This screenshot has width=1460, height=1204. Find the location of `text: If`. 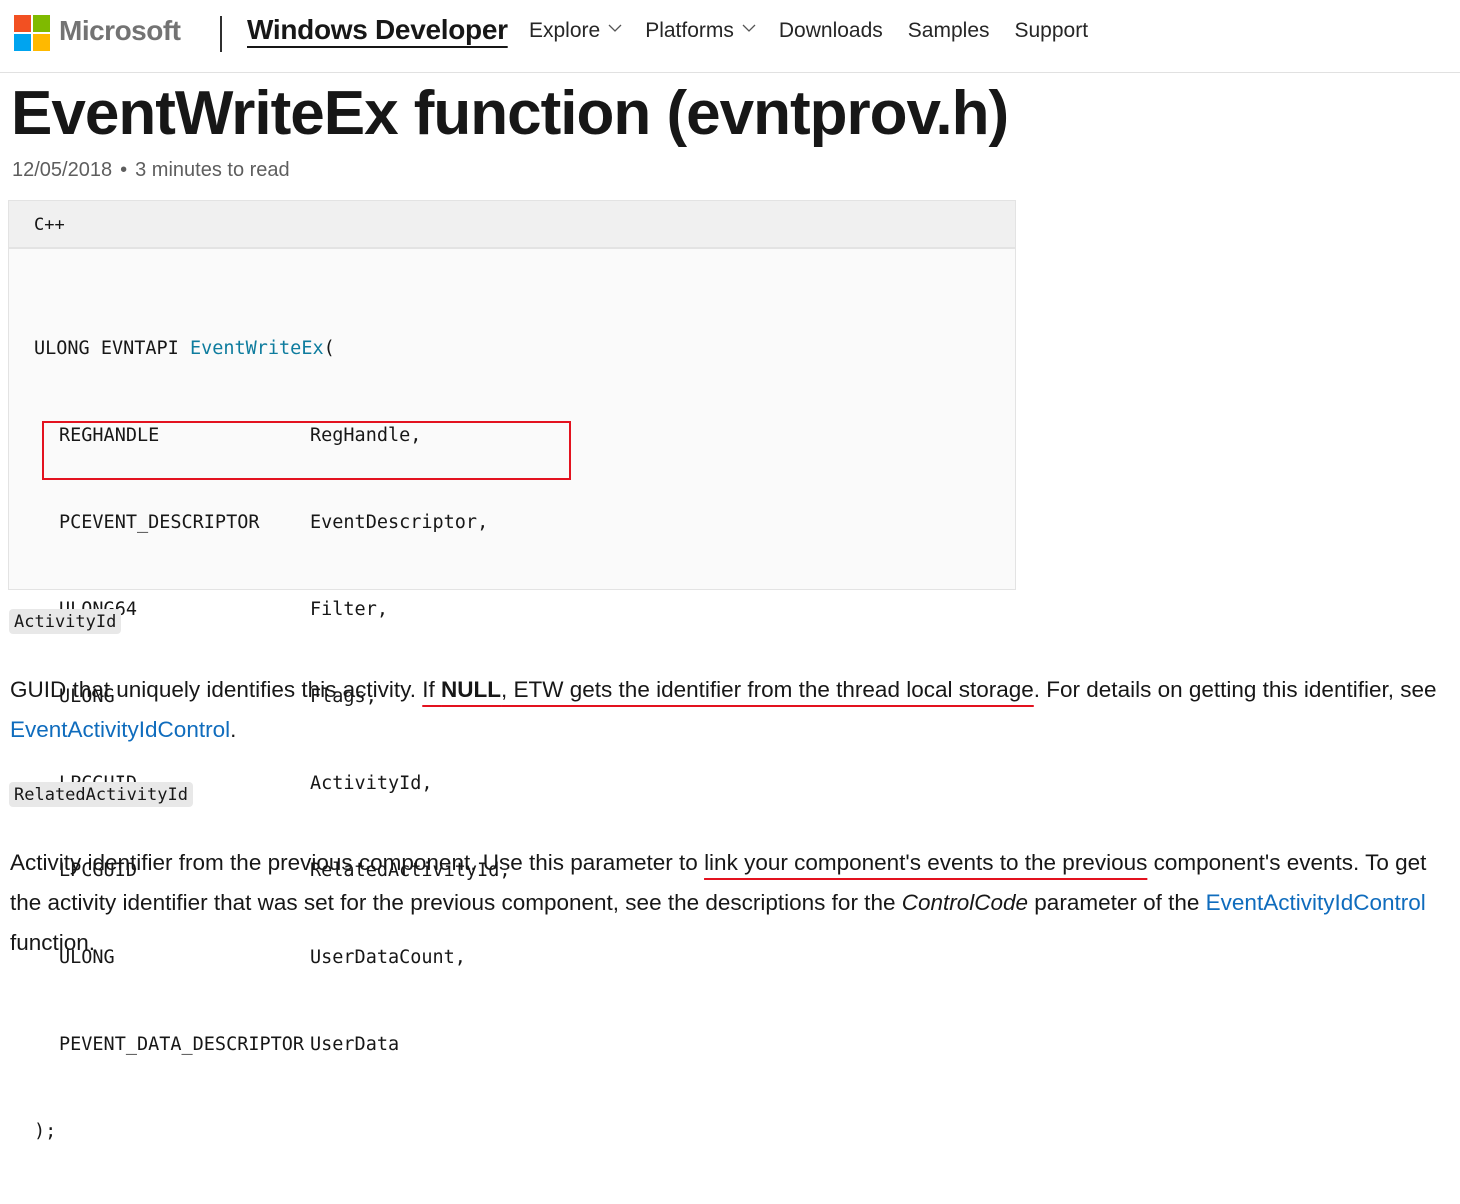

text: If is located at coordinates (432, 689).